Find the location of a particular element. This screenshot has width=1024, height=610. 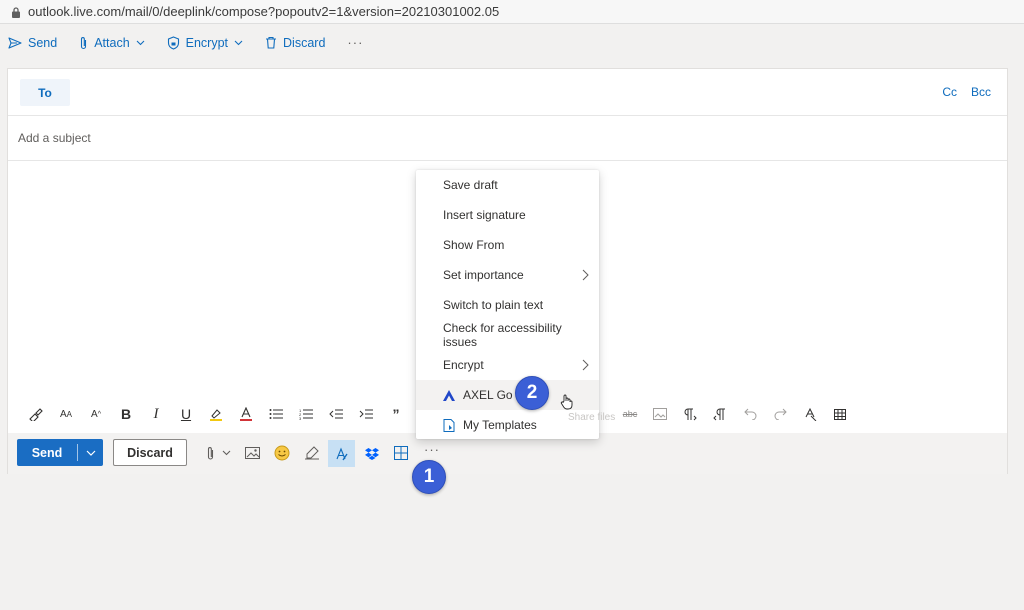

discard-command-label: Discard is located at coordinates (304, 42).